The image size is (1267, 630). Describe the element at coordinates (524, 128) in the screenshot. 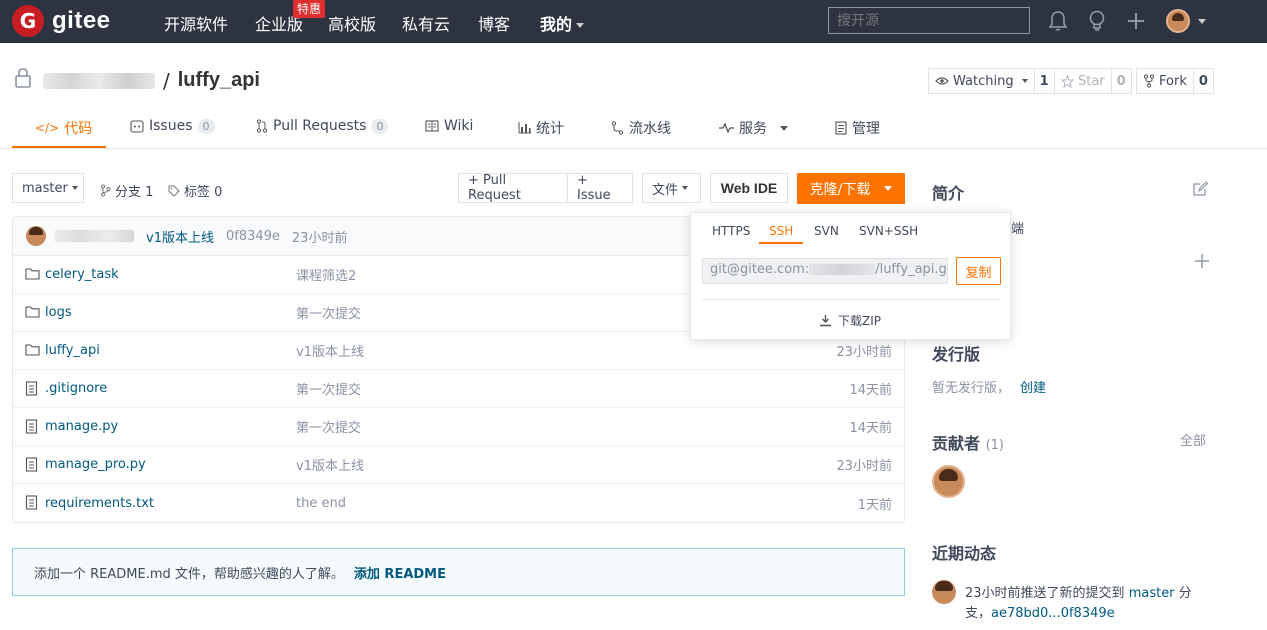

I see `chart-icon` at that location.